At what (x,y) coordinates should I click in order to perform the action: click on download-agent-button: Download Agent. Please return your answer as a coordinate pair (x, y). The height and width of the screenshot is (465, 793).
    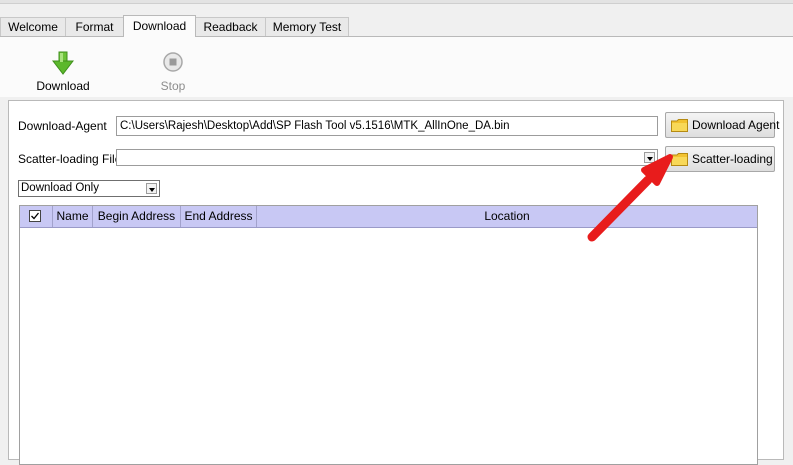
    Looking at the image, I should click on (722, 125).